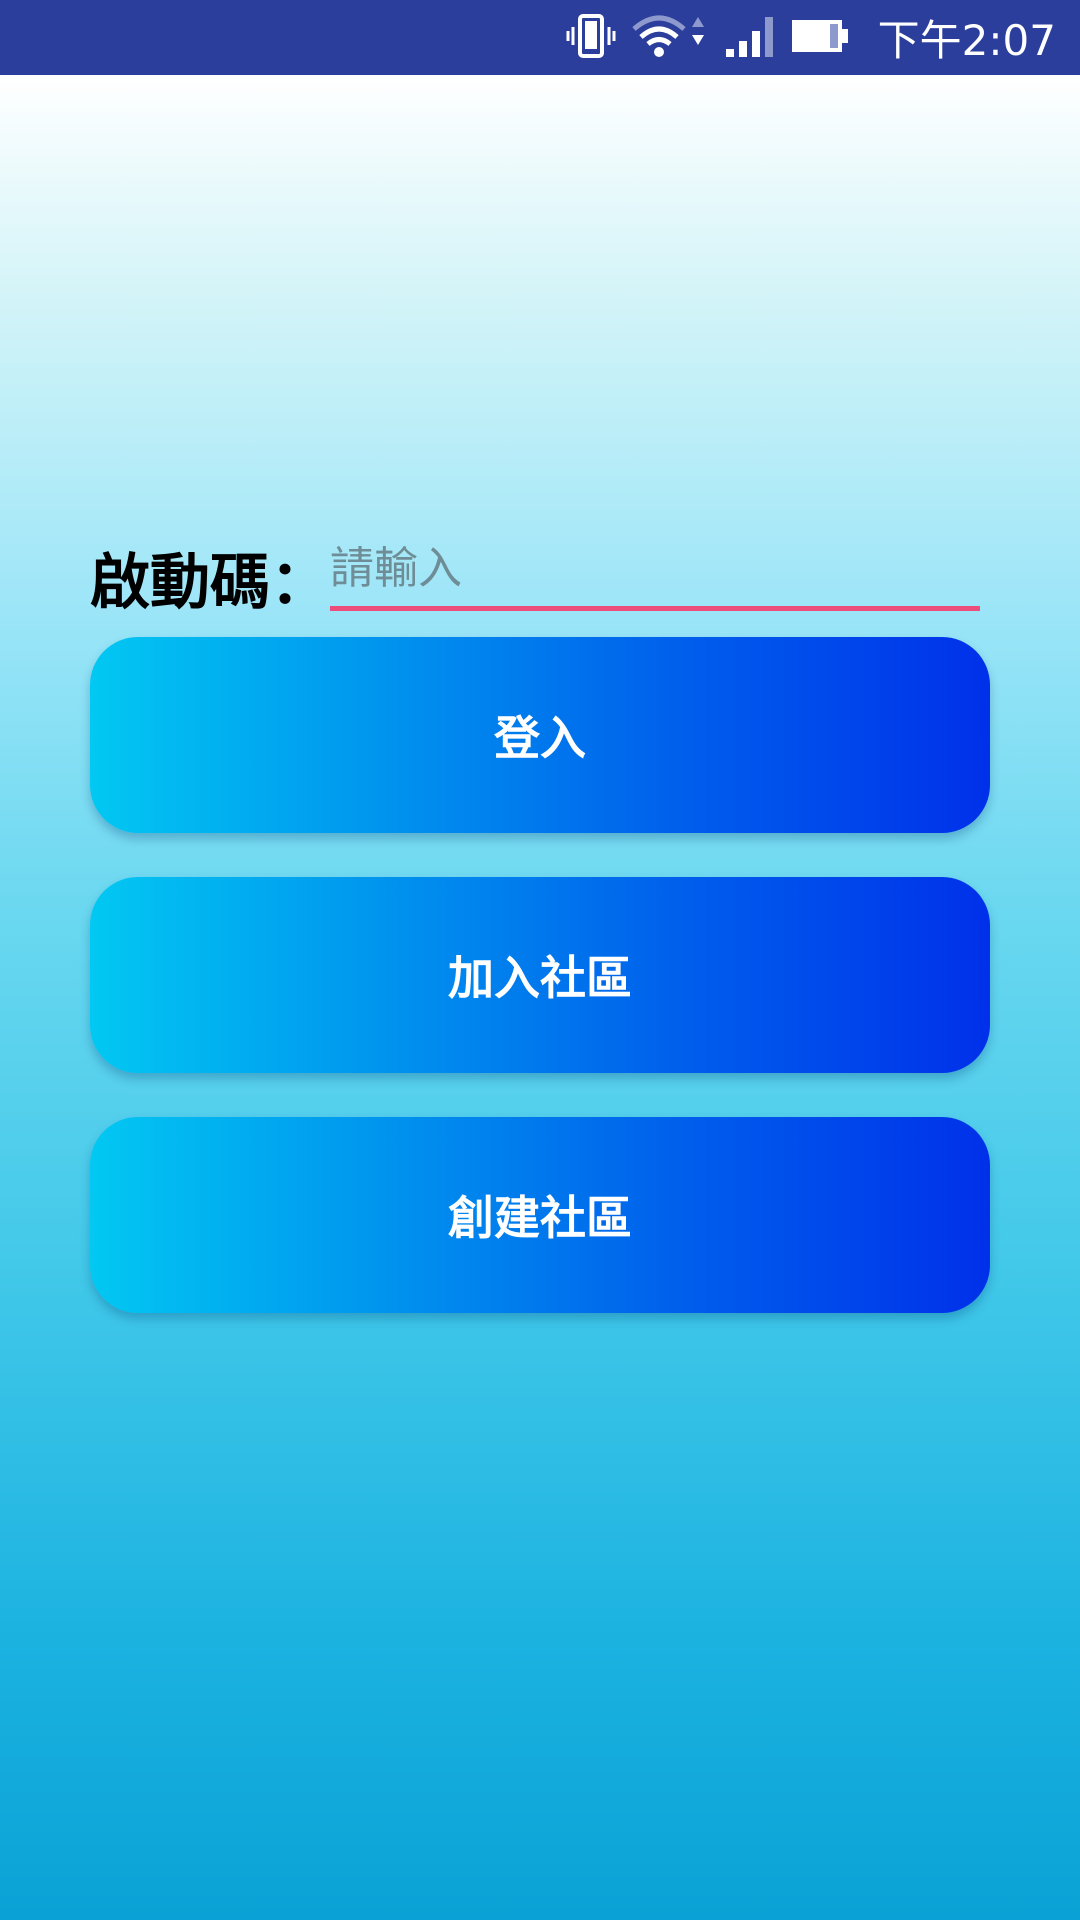 The height and width of the screenshot is (1920, 1080). I want to click on battery-icon, so click(820, 38).